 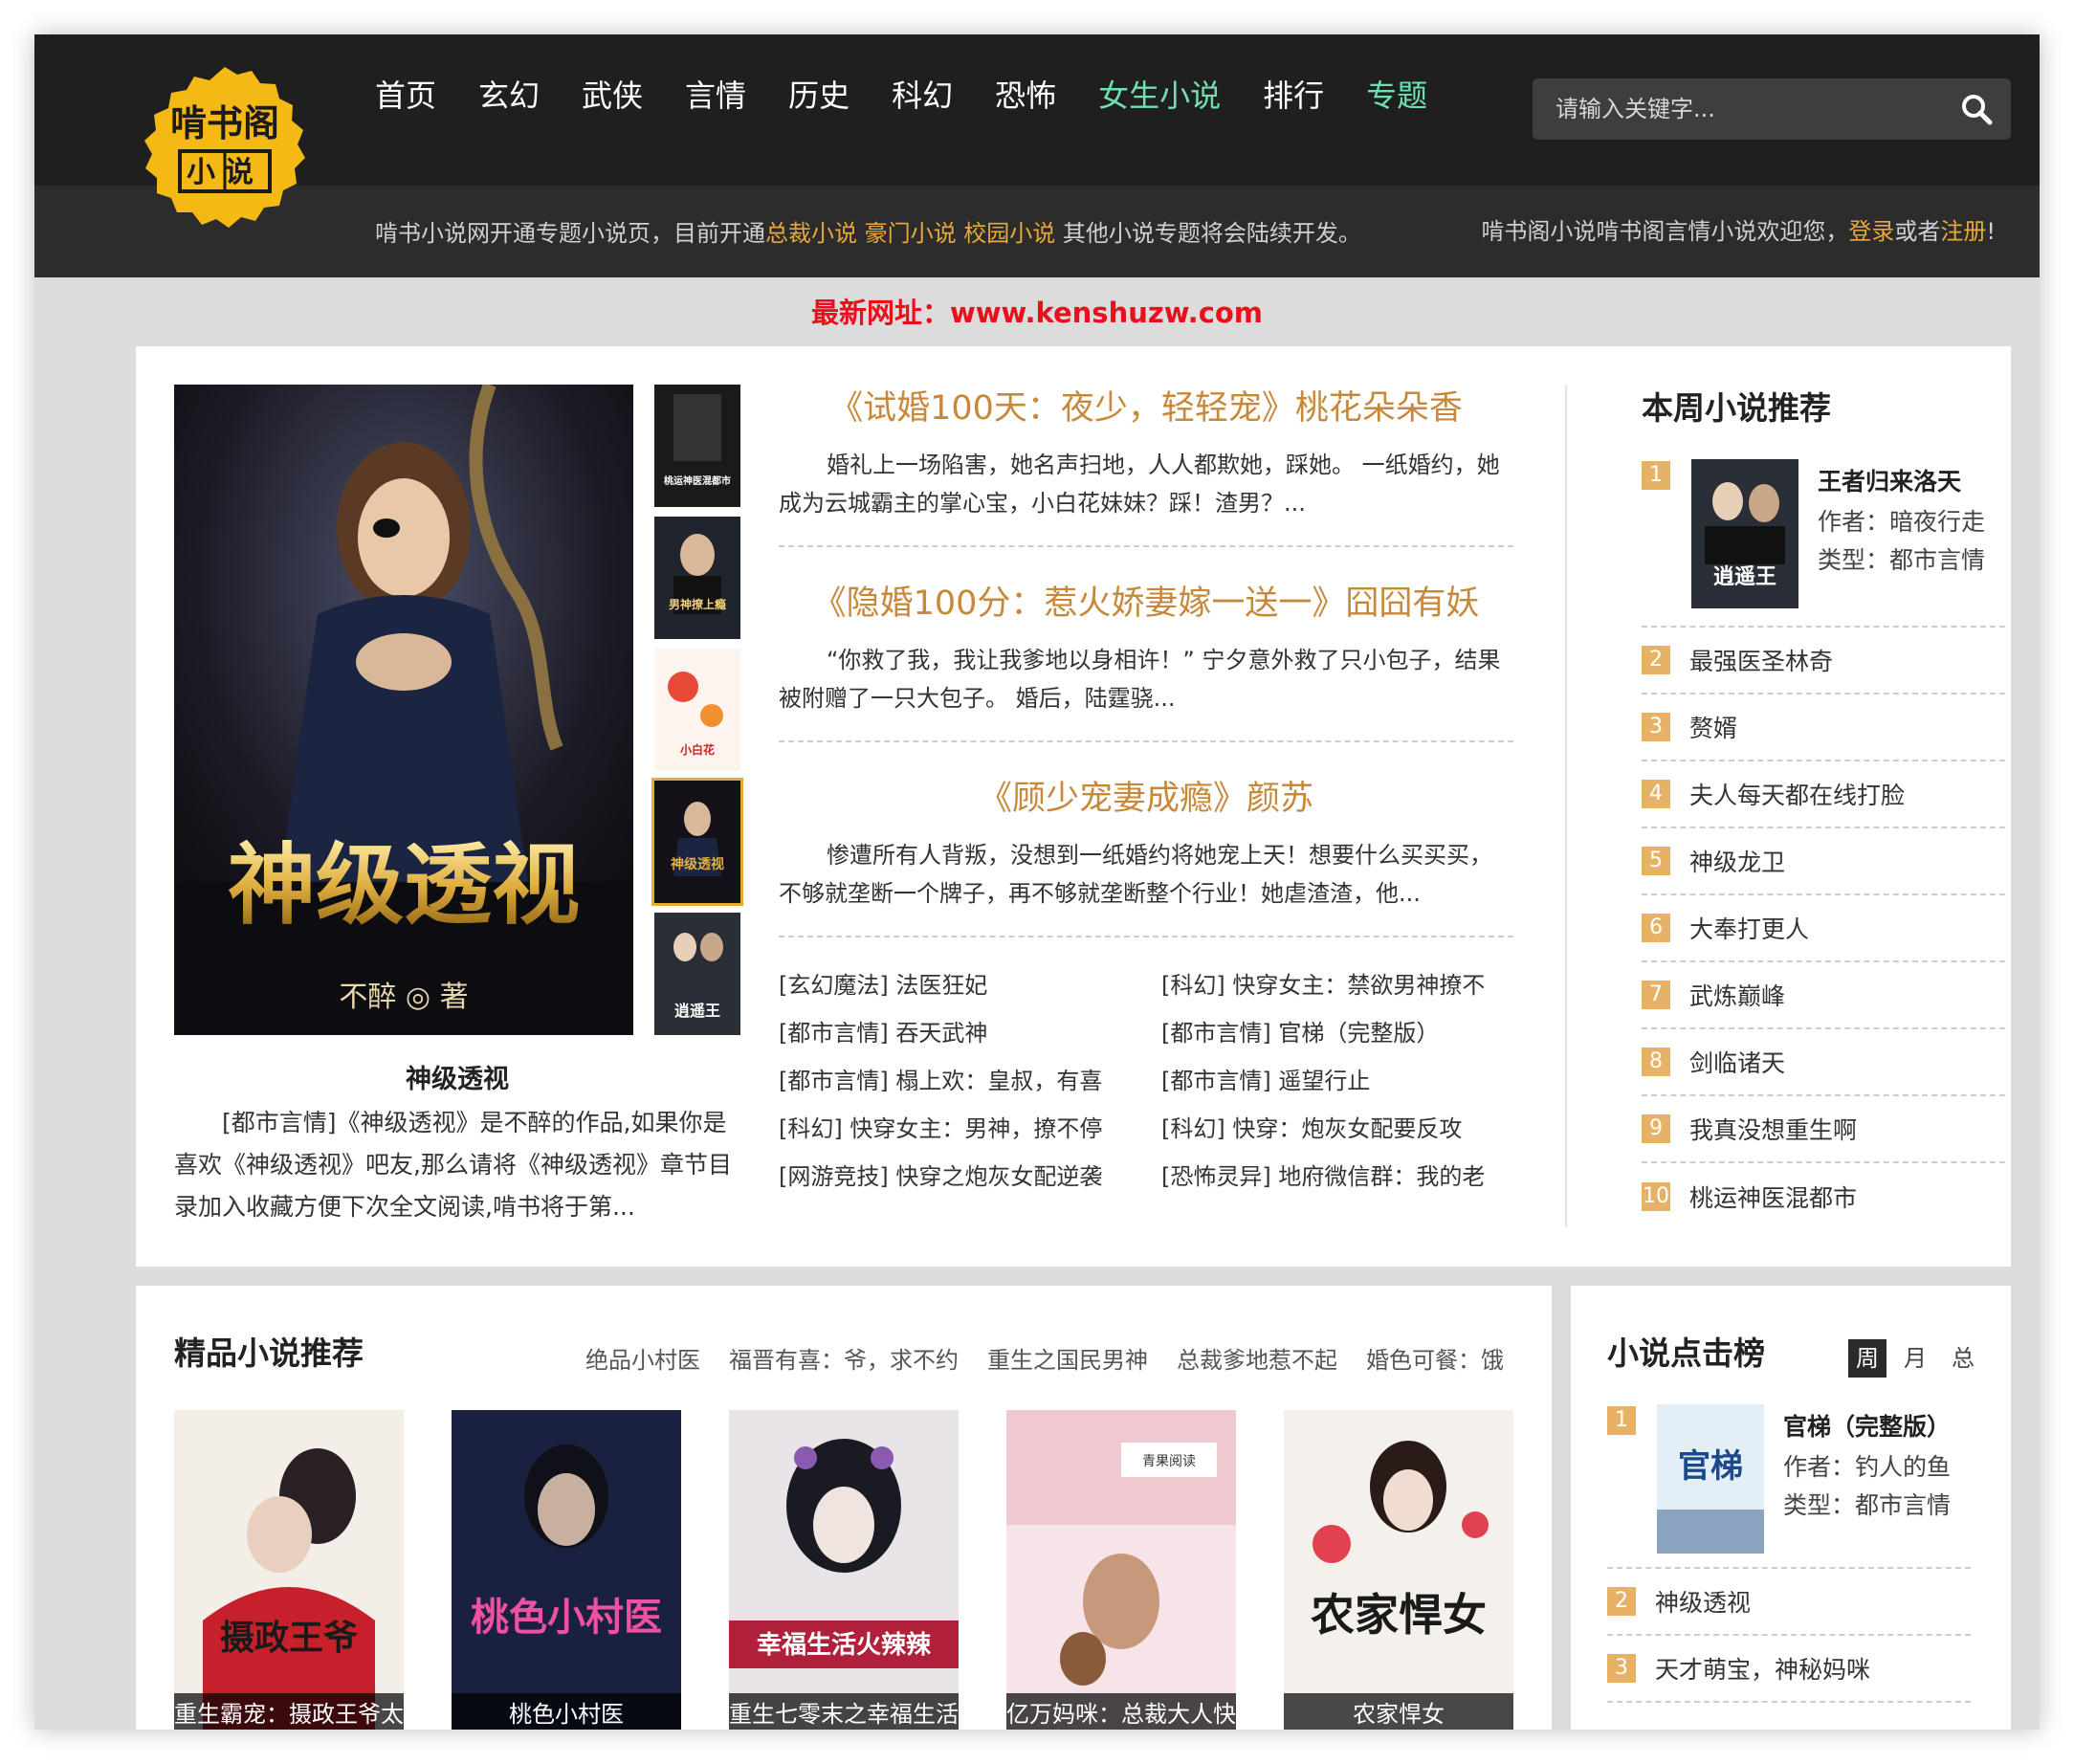 What do you see at coordinates (1761, 660) in the screenshot?
I see `ranking-item-name: 最强医圣林奇` at bounding box center [1761, 660].